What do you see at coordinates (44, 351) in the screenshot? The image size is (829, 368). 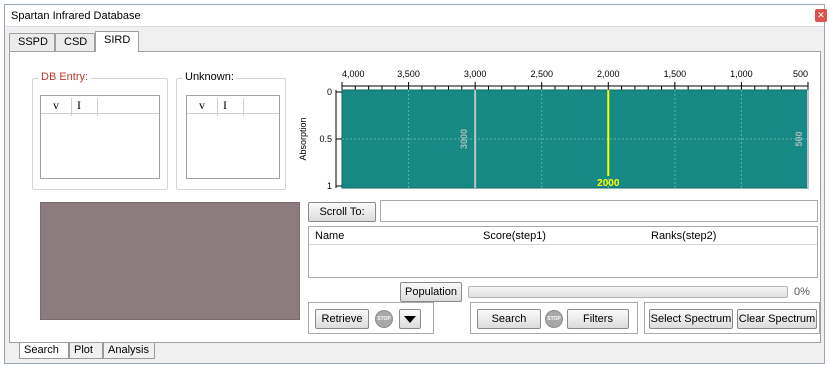 I see `tab-search: Search` at bounding box center [44, 351].